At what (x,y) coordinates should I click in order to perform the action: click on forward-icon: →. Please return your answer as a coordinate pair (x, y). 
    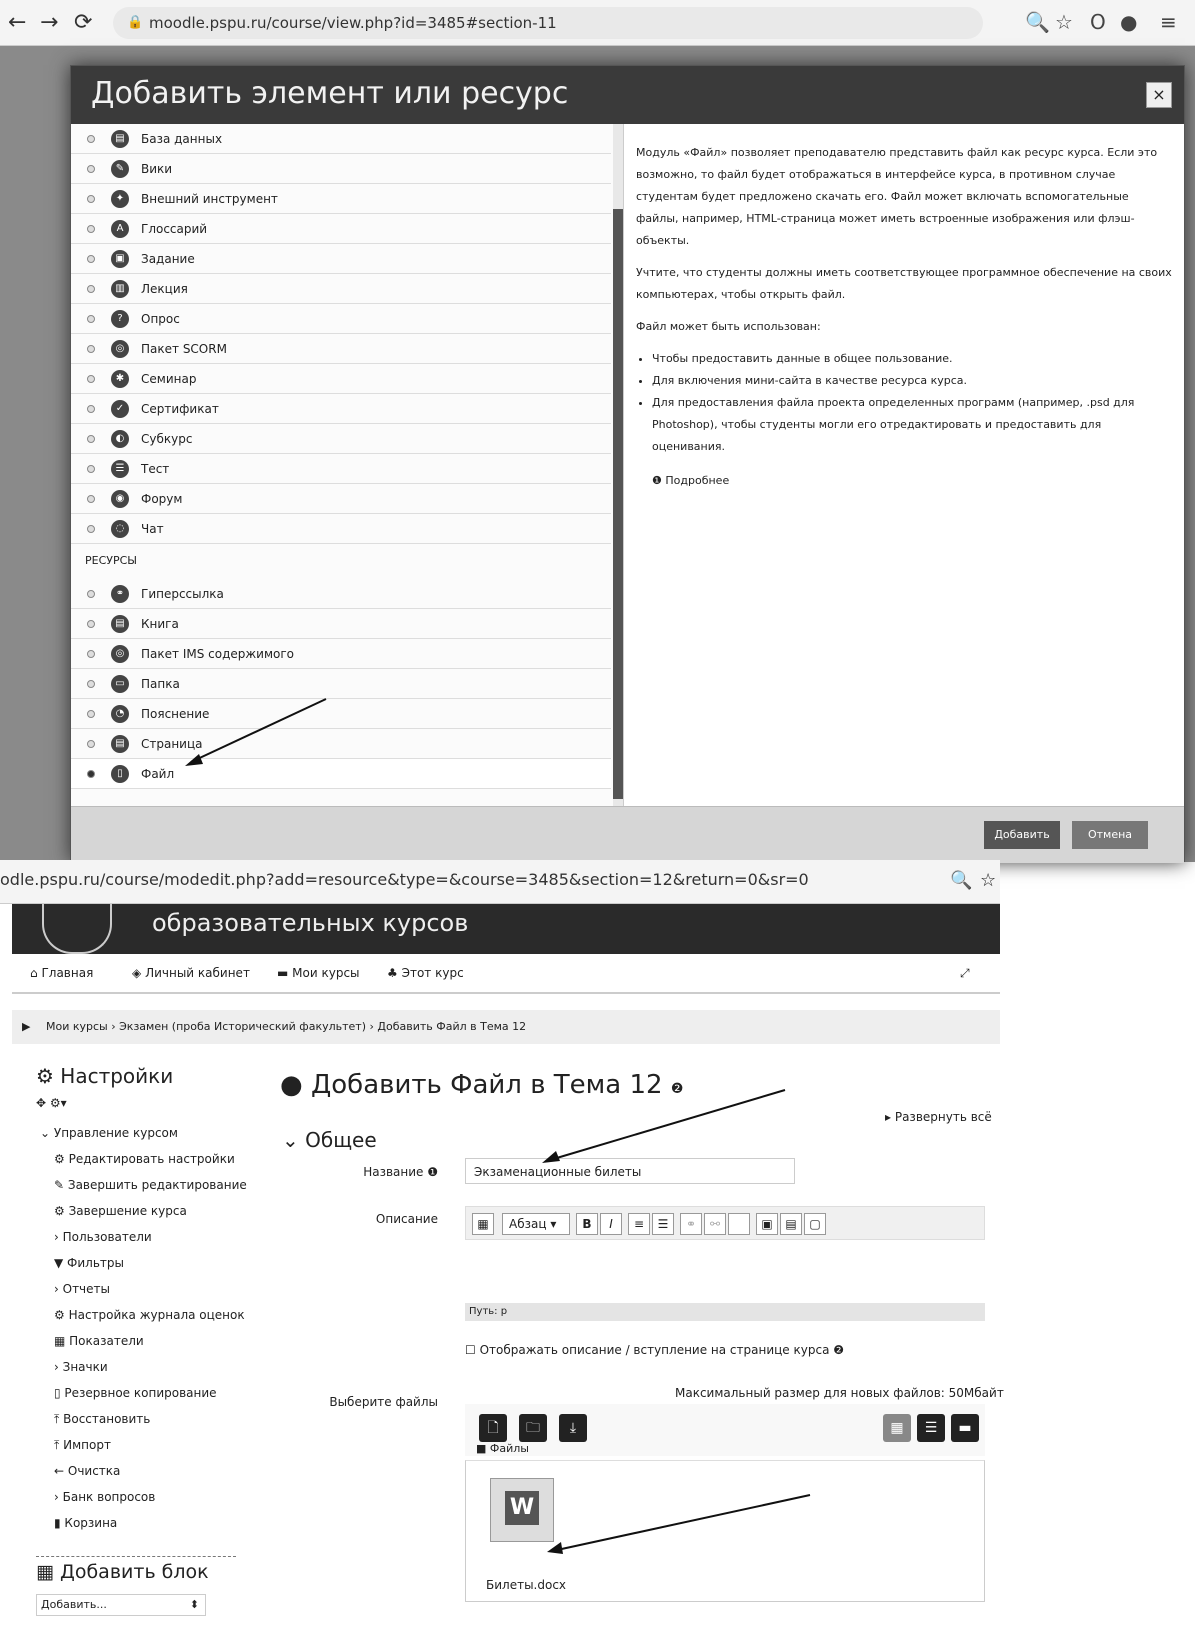
    Looking at the image, I should click on (49, 22).